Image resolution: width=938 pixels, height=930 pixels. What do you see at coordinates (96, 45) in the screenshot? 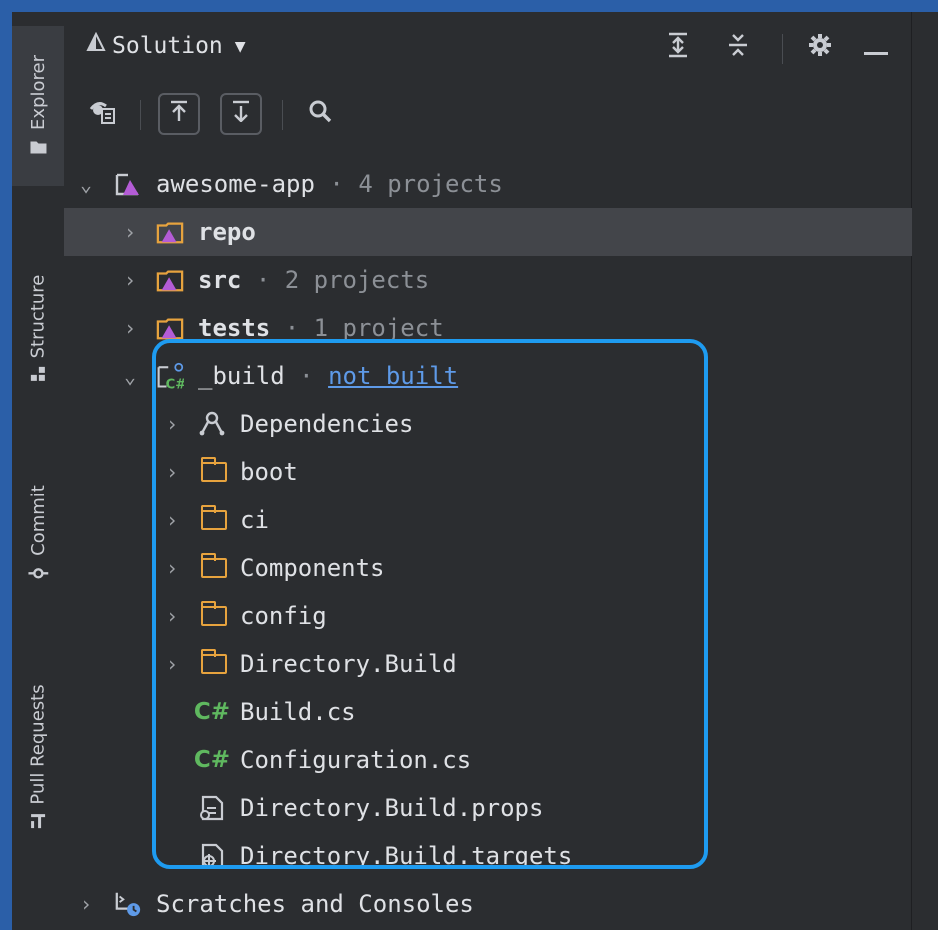
I see `solution-icon` at bounding box center [96, 45].